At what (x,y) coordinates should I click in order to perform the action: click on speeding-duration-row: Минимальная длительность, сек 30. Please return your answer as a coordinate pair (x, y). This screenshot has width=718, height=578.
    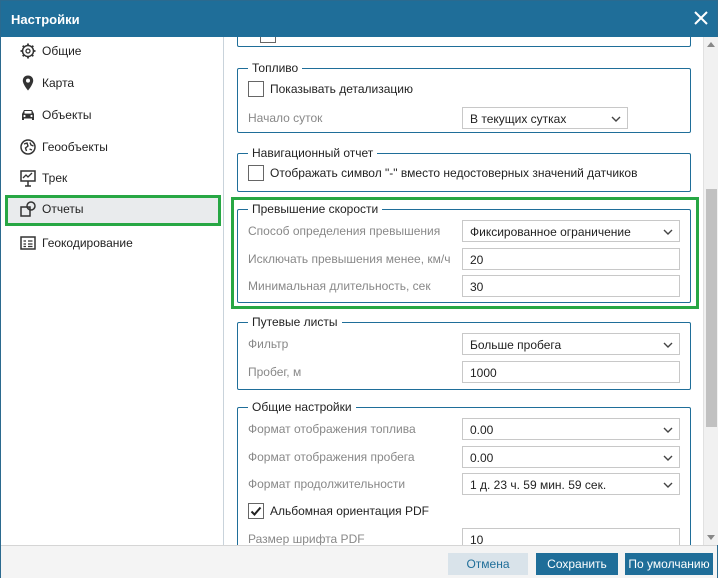
    Looking at the image, I should click on (465, 286).